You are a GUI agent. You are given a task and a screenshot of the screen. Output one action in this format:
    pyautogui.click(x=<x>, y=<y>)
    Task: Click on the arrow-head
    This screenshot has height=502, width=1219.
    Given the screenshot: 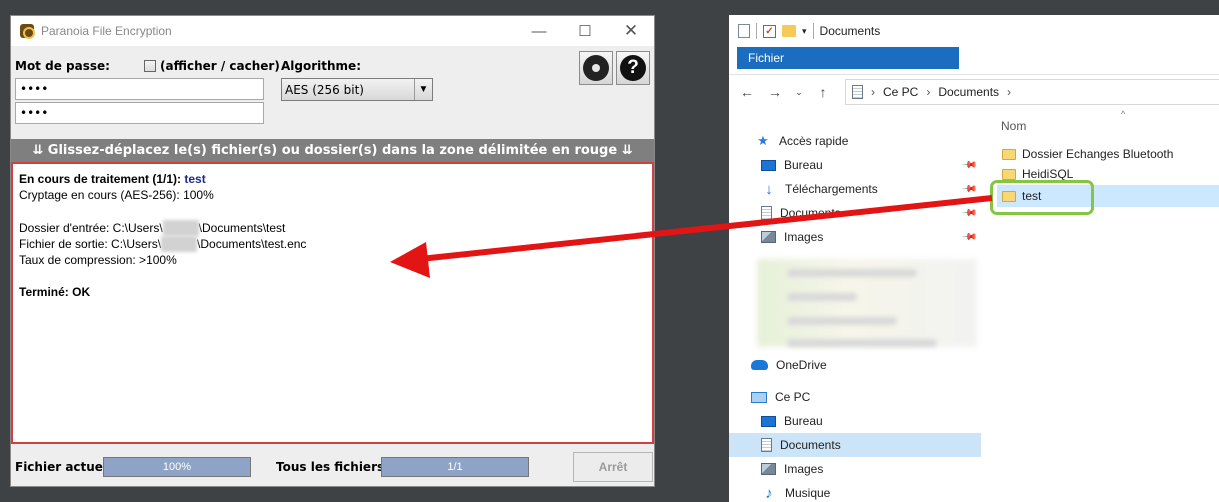 What is the action you would take?
    pyautogui.click(x=410, y=260)
    